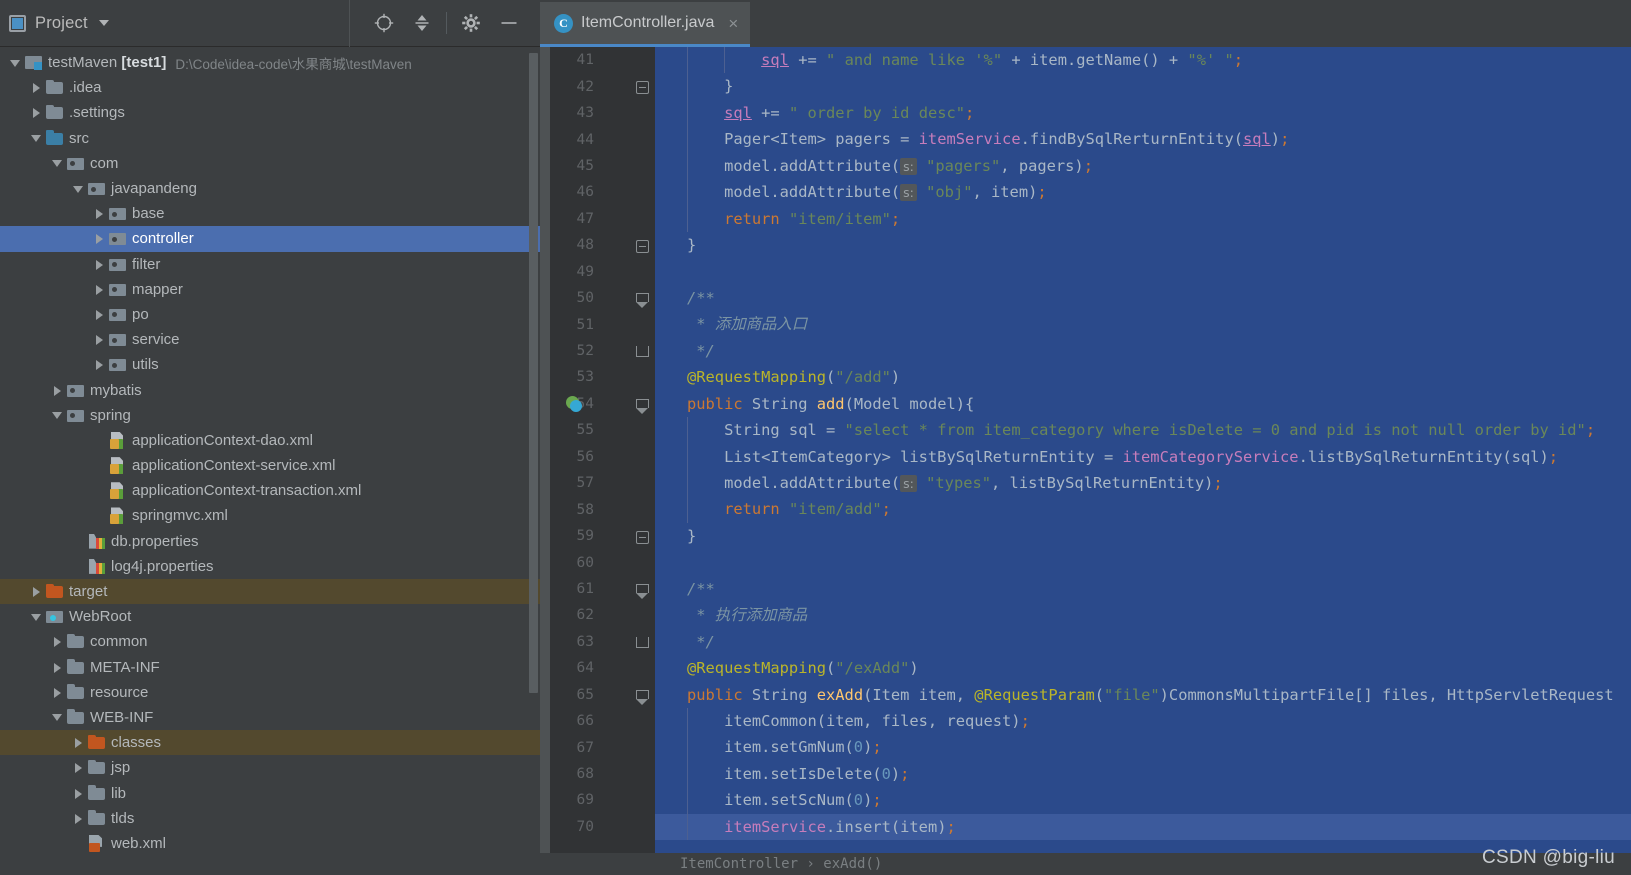  Describe the element at coordinates (270, 112) in the screenshot. I see `tree-node--settings: .settings` at that location.